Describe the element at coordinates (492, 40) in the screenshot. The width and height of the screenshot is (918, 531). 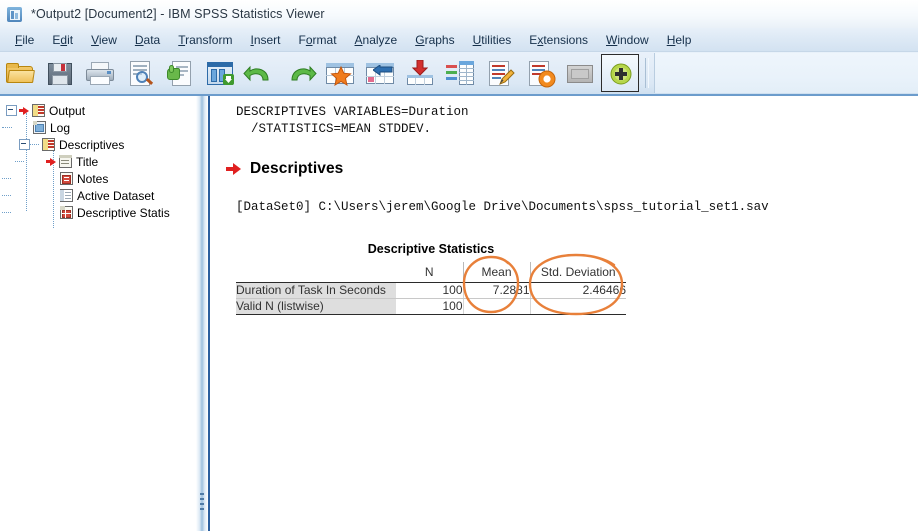
I see `menu-utilities: Utilities` at that location.